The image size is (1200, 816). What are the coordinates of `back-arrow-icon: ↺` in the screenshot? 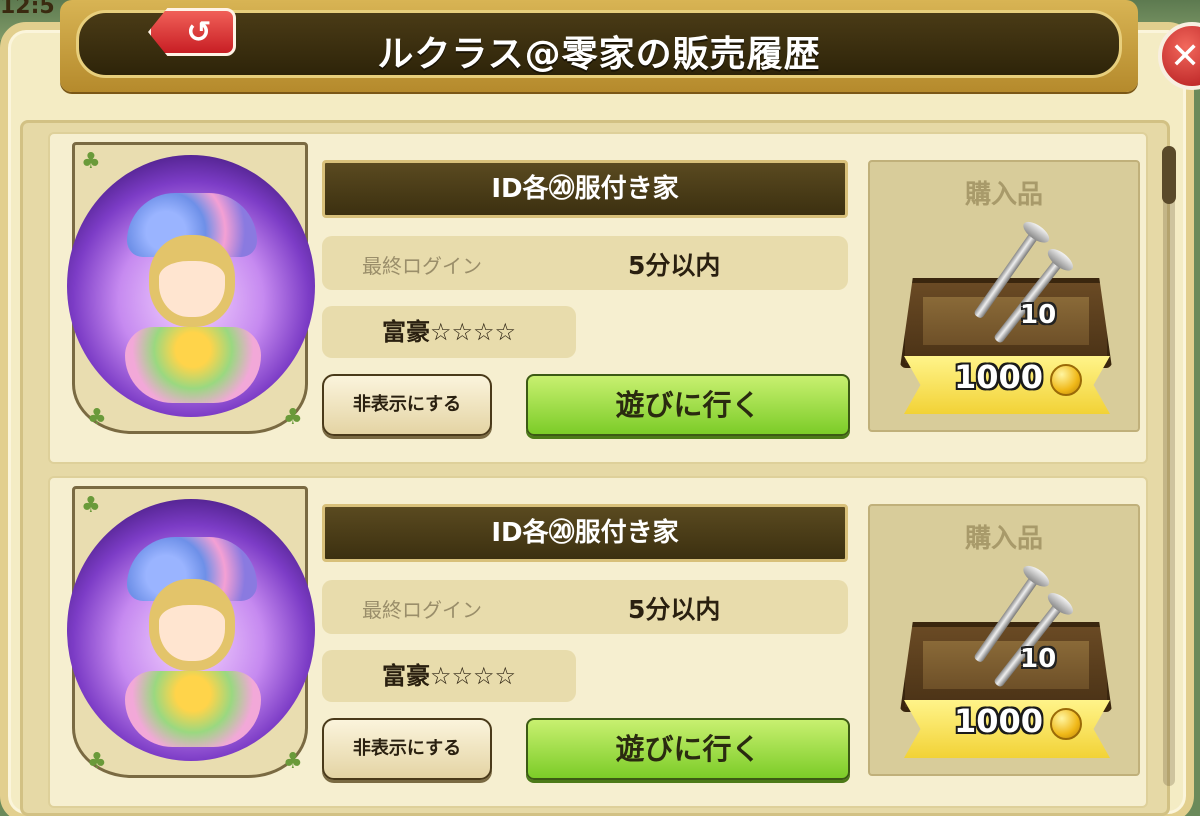 It's located at (199, 32).